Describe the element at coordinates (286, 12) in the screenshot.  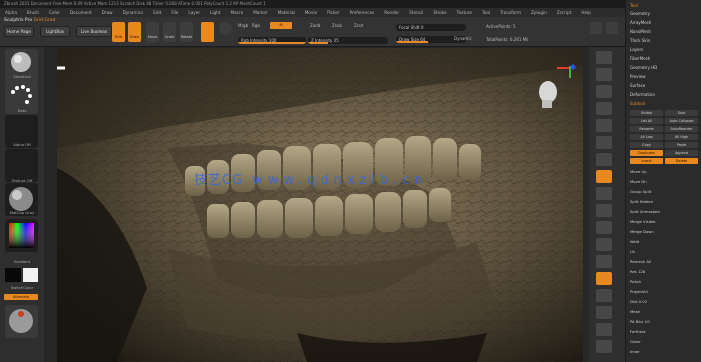
I see `menu-material: Material` at that location.